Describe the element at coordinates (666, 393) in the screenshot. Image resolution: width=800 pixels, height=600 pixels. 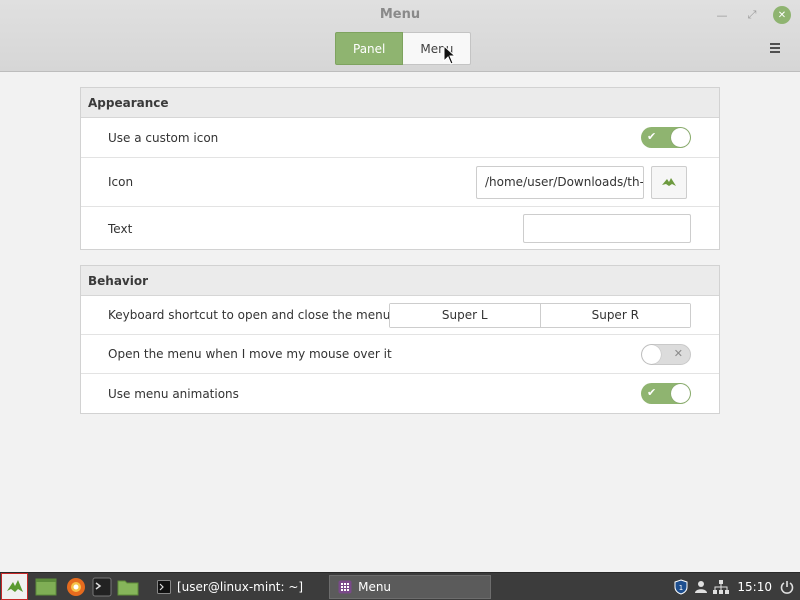
I see `animations-switch: ✔` at that location.